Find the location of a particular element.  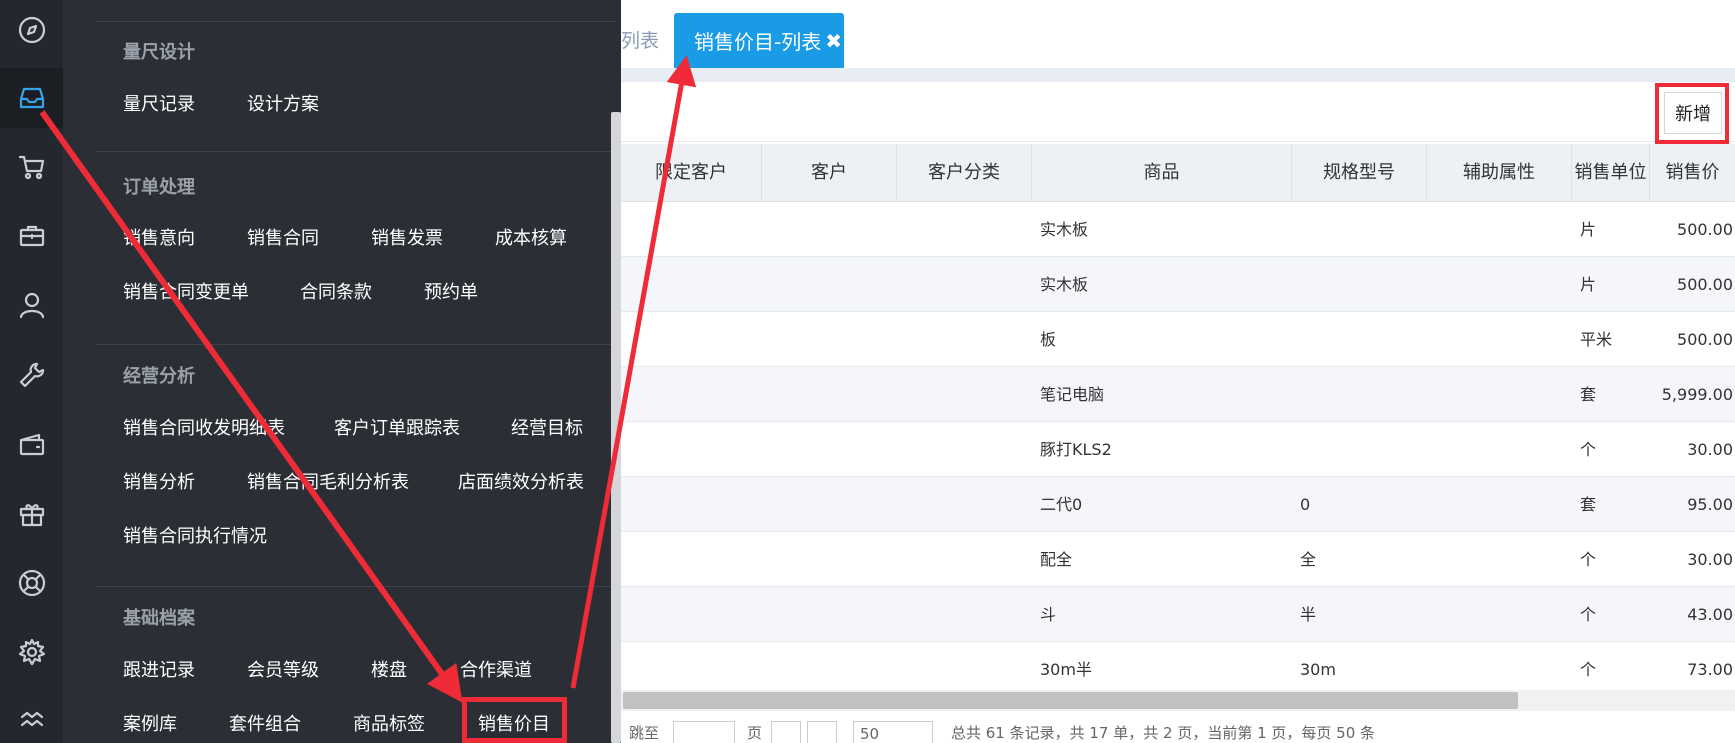

rail-settings is located at coordinates (31, 652).